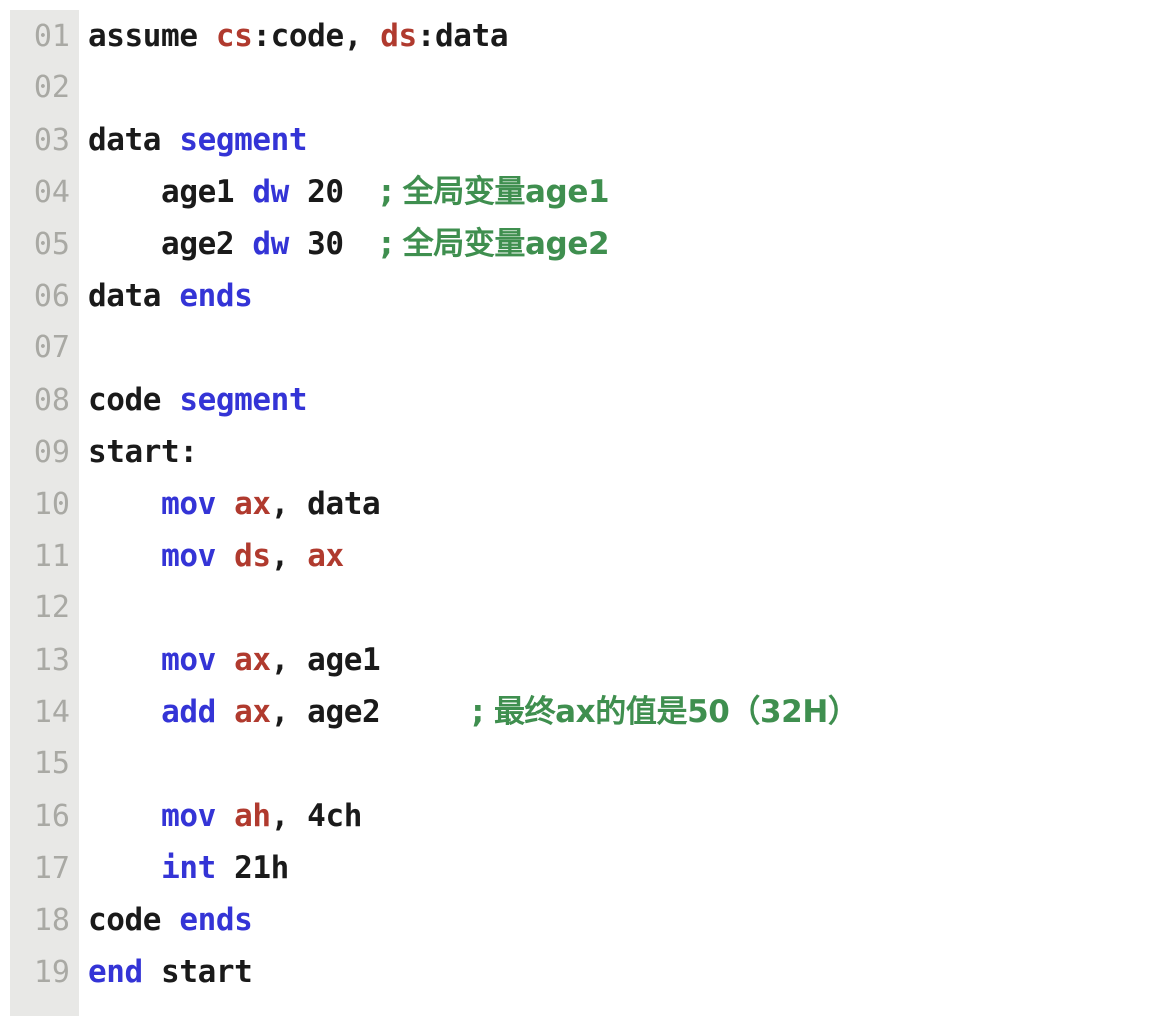 Image resolution: width=1170 pixels, height=1026 pixels. I want to click on code-line-content: int 21h, so click(629, 868).